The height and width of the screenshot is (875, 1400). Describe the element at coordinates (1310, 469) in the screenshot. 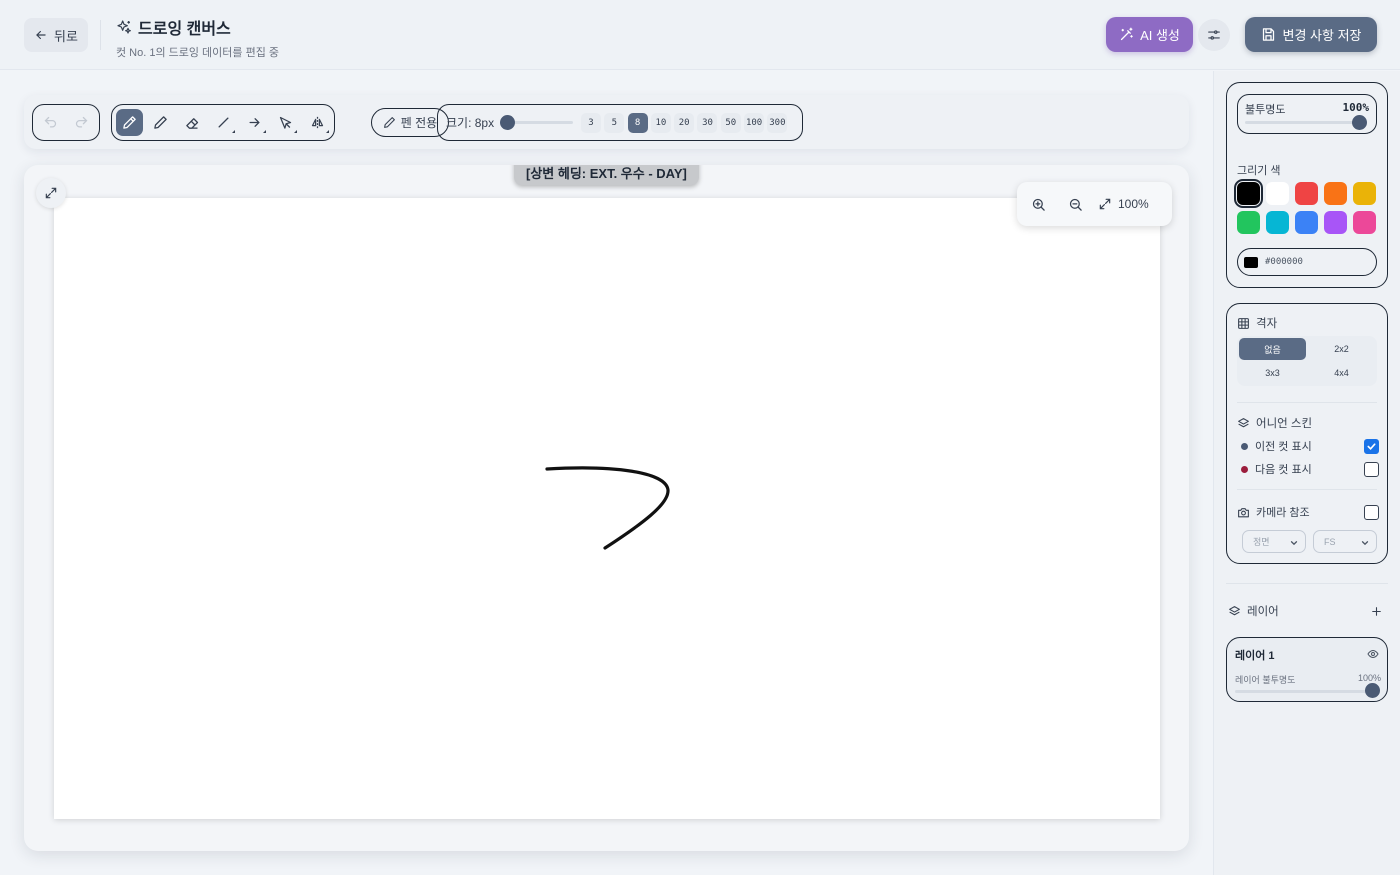

I see `next-cut-toggle: 다음 컷 표시` at that location.